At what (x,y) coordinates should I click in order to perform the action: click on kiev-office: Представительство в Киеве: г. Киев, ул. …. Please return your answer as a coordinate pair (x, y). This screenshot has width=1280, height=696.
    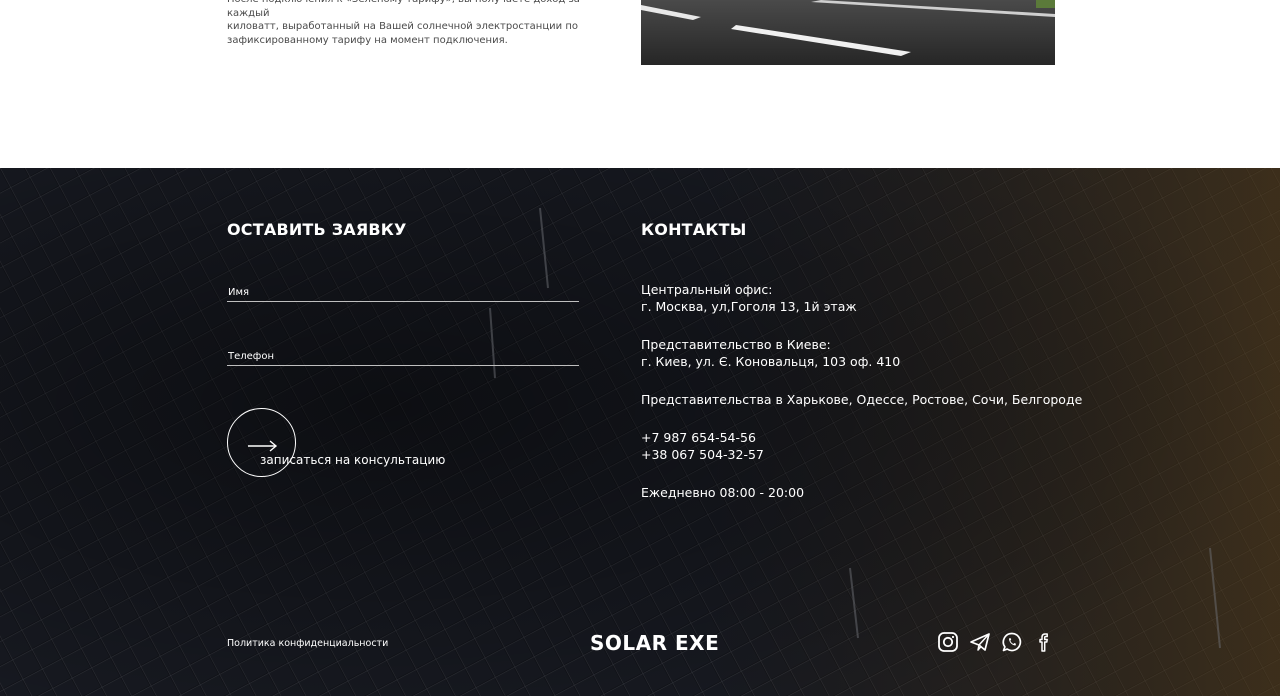
    Looking at the image, I should click on (770, 353).